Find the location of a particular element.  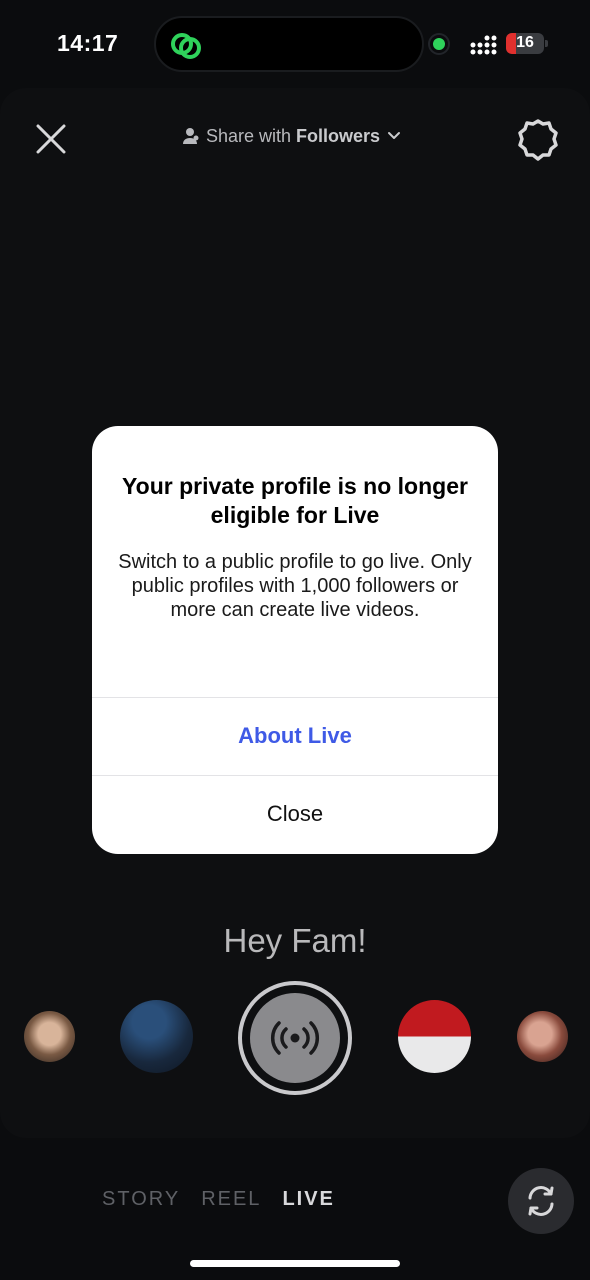

chevron-down-icon is located at coordinates (394, 135).